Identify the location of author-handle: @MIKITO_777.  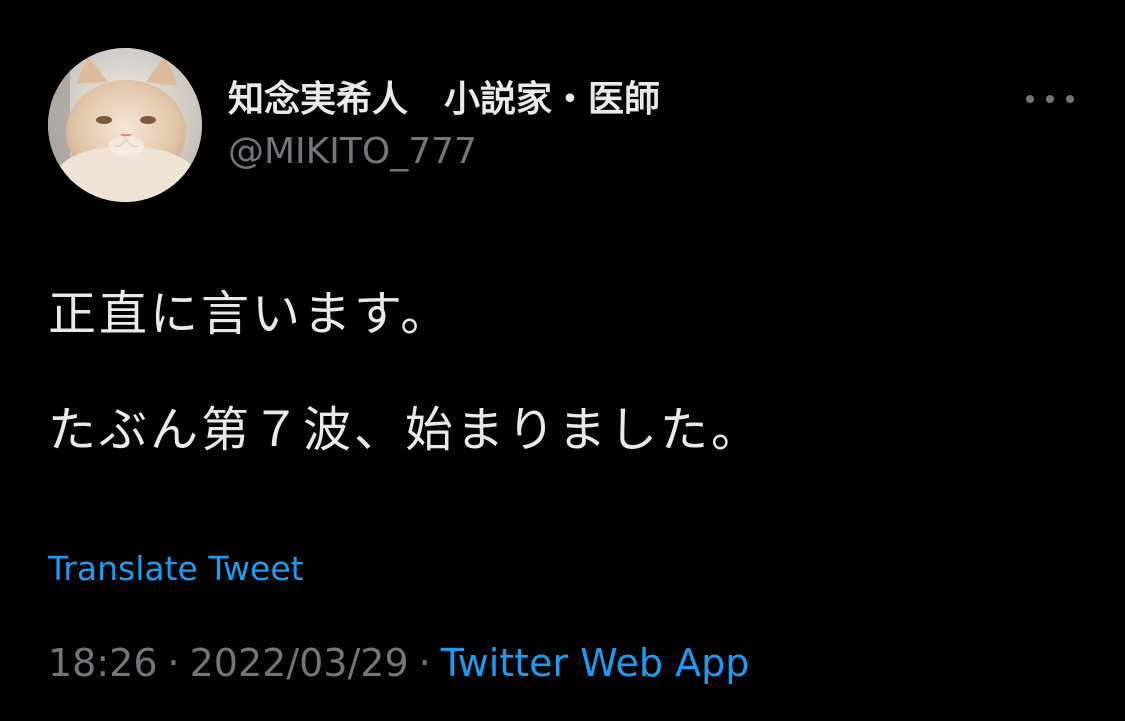
(352, 152).